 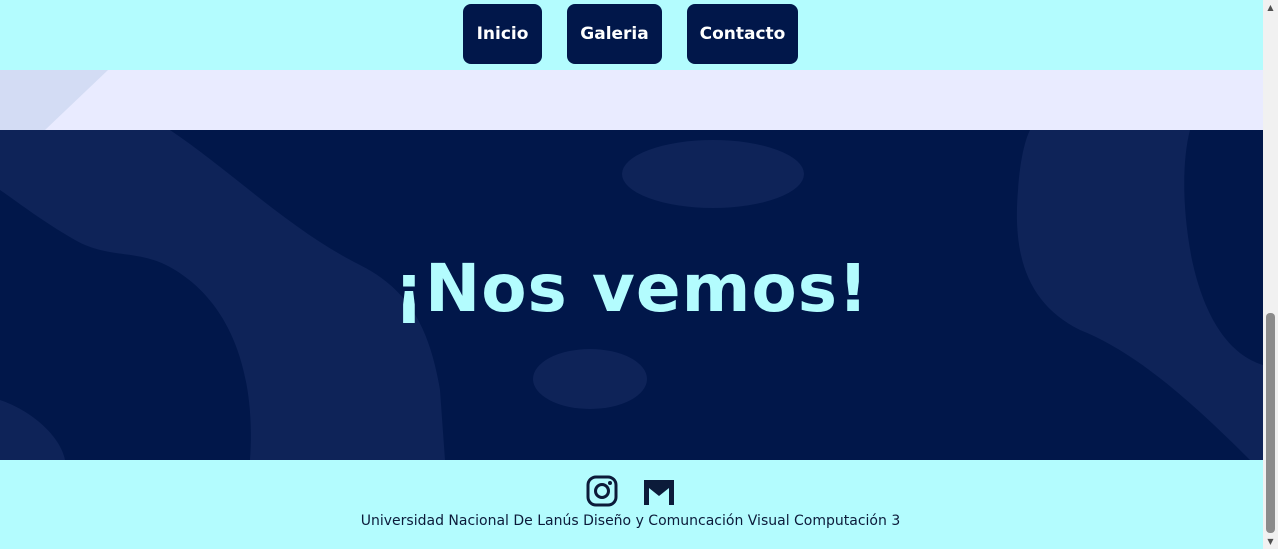 What do you see at coordinates (630, 491) in the screenshot?
I see `social-icons` at bounding box center [630, 491].